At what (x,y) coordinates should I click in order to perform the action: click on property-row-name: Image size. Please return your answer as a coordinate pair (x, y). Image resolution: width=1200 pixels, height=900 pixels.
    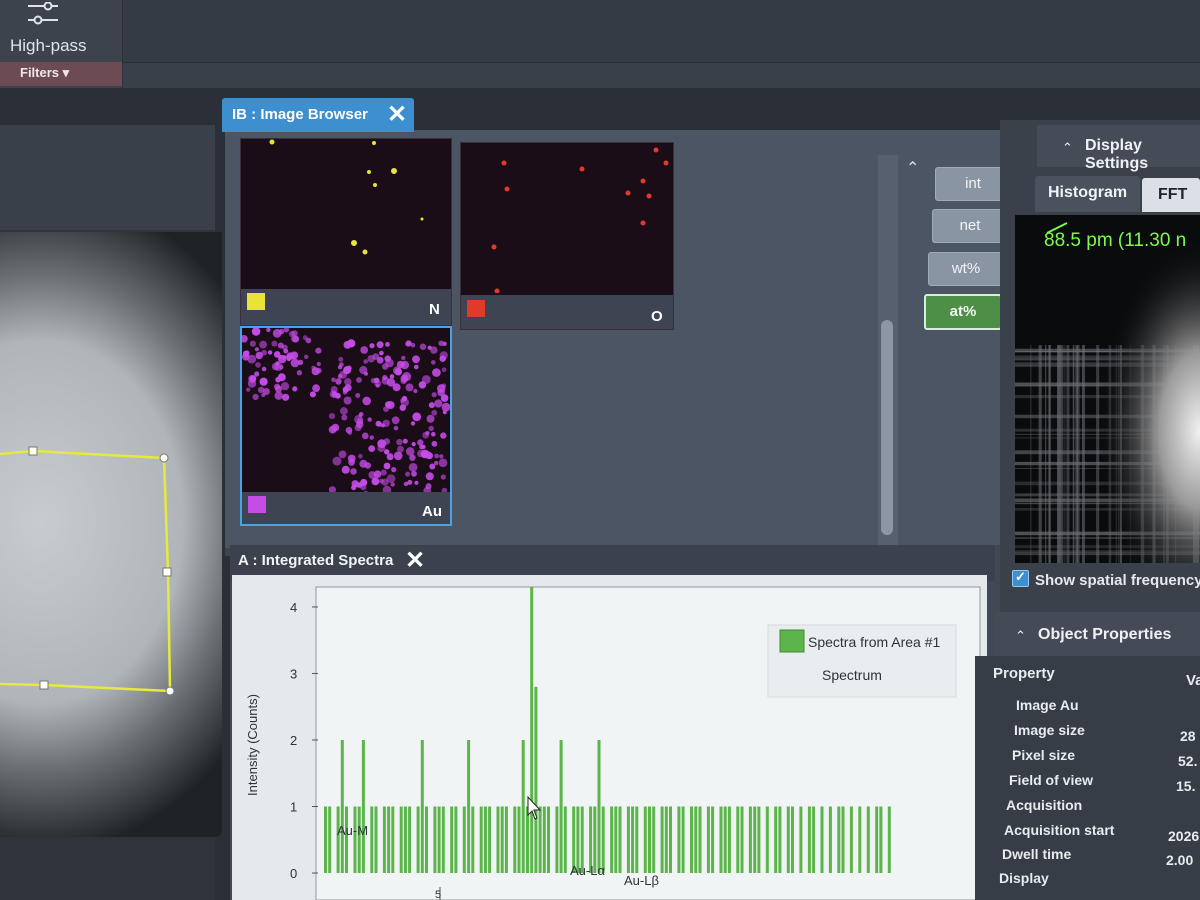
    Looking at the image, I should click on (1049, 730).